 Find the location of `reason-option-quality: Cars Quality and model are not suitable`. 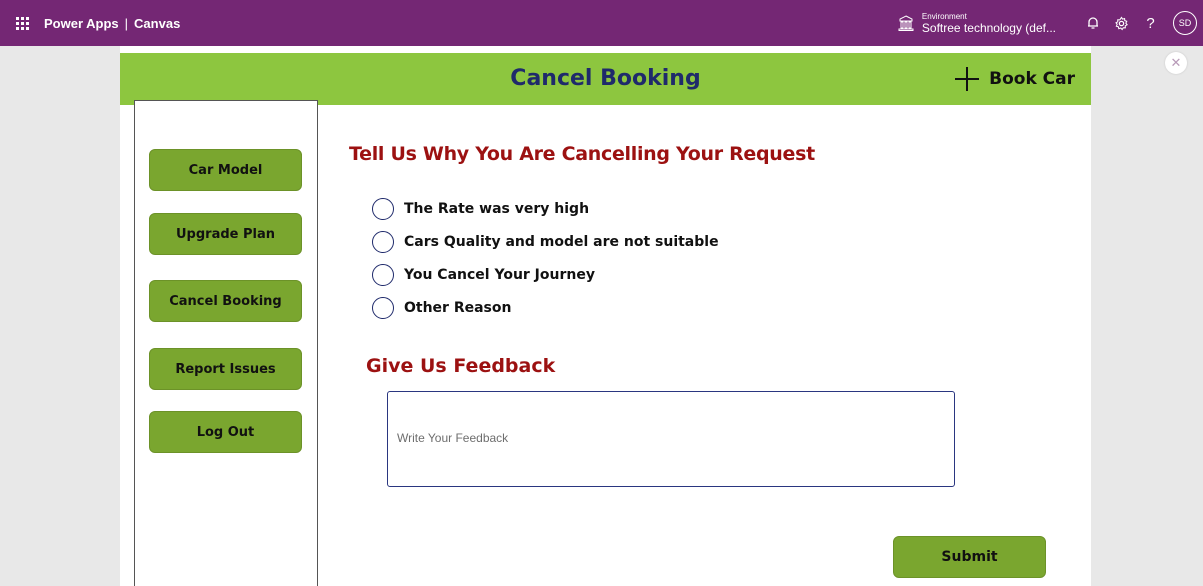

reason-option-quality: Cars Quality and model are not suitable is located at coordinates (545, 242).